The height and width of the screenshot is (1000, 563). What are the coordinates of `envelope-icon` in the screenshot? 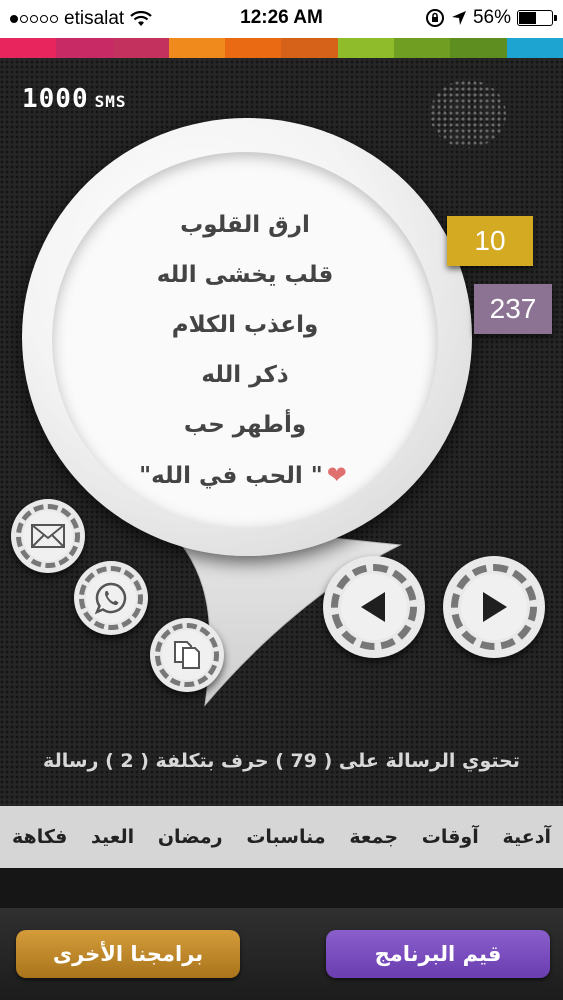 It's located at (48, 536).